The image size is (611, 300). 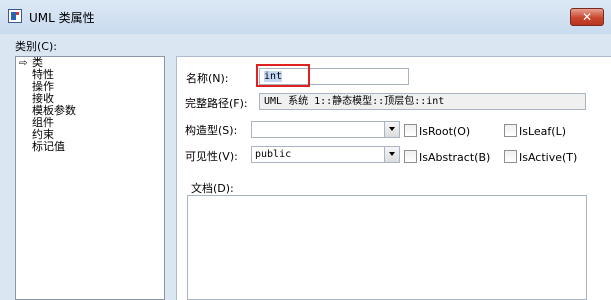 What do you see at coordinates (216, 103) in the screenshot?
I see `fullpath-label: 完整路径(F):` at bounding box center [216, 103].